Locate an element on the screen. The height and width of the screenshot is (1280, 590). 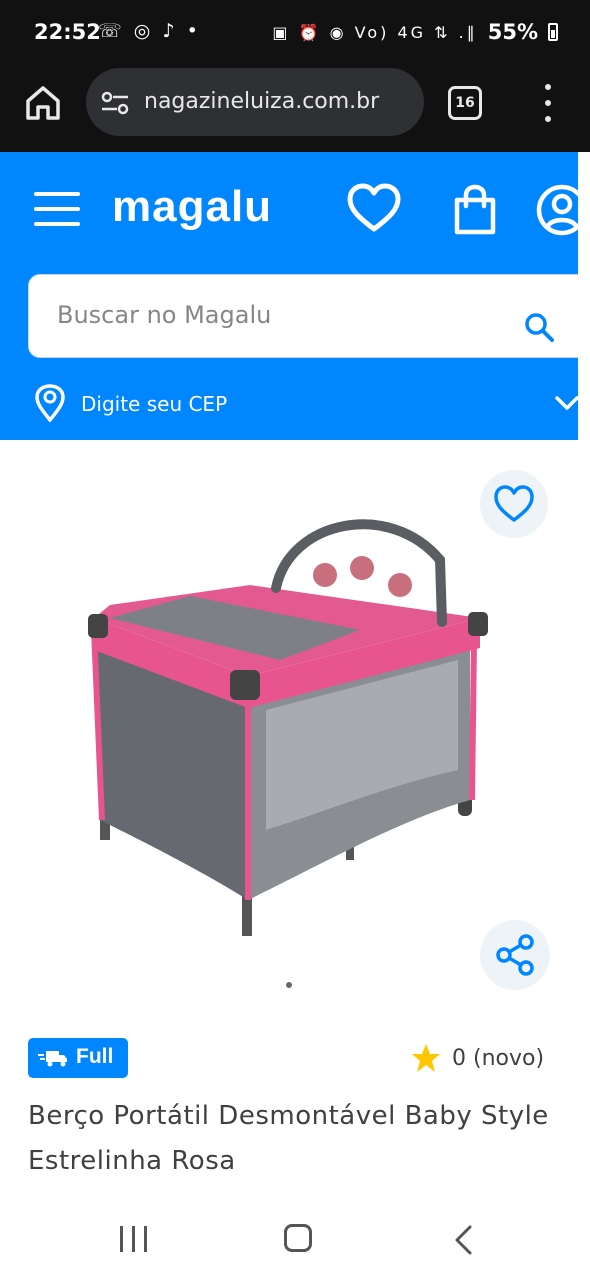
tab-switcher-button: 16 is located at coordinates (465, 103).